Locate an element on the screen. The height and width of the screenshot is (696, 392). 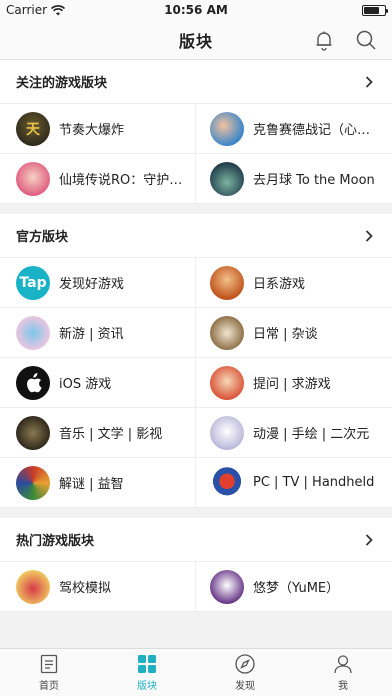
board-label: 提问 | 求游戏 is located at coordinates (292, 384).